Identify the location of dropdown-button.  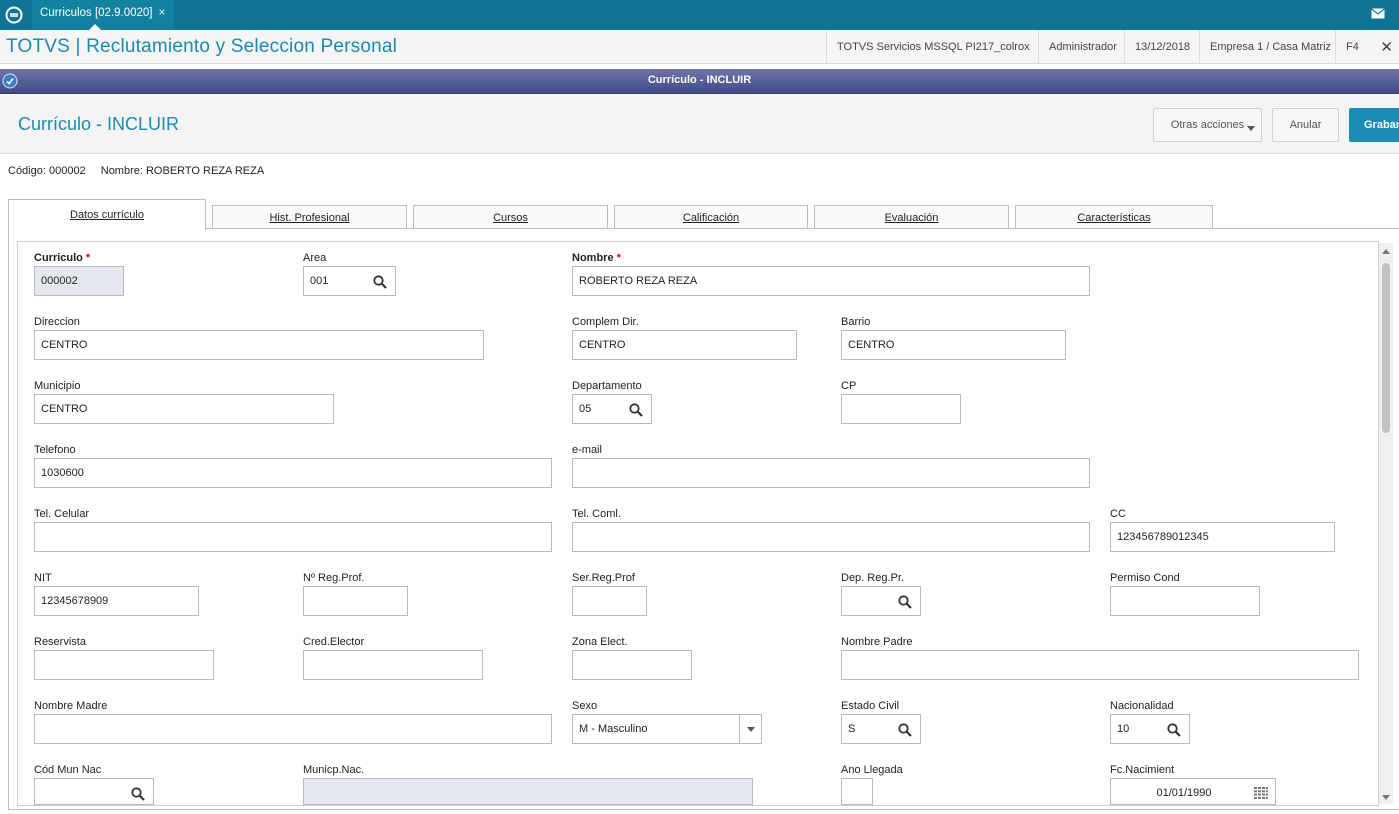
(750, 729).